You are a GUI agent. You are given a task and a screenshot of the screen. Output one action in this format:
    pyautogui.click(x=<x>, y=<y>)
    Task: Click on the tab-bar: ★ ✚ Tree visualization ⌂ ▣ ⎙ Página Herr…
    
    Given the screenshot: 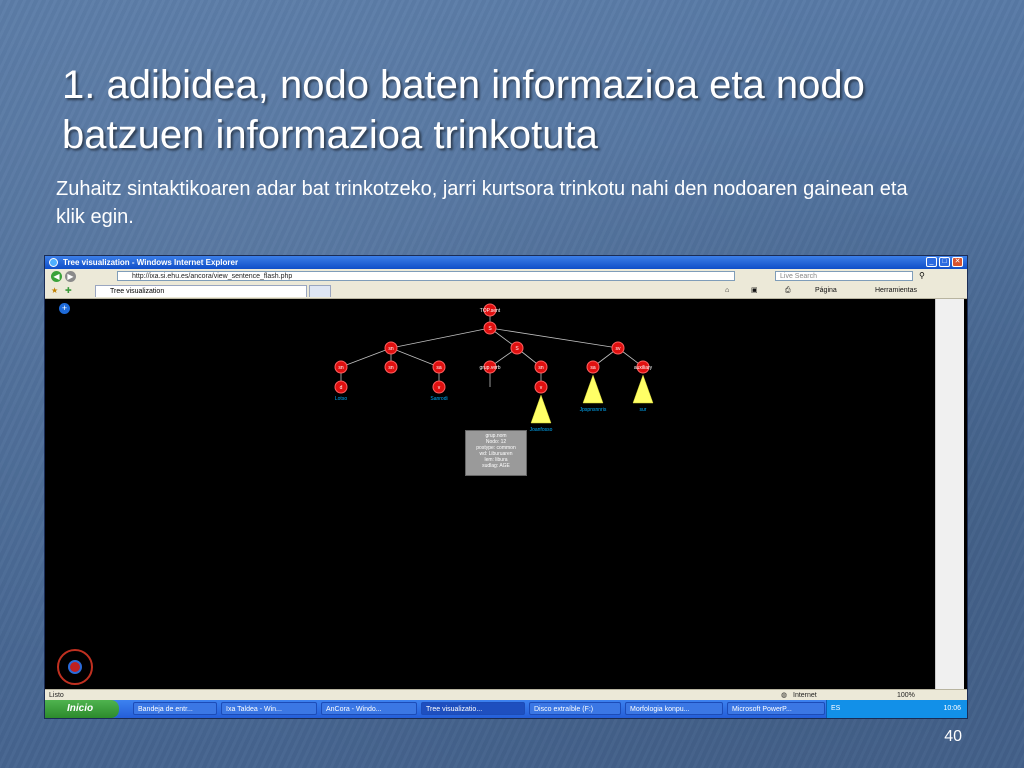 What is the action you would take?
    pyautogui.click(x=506, y=291)
    